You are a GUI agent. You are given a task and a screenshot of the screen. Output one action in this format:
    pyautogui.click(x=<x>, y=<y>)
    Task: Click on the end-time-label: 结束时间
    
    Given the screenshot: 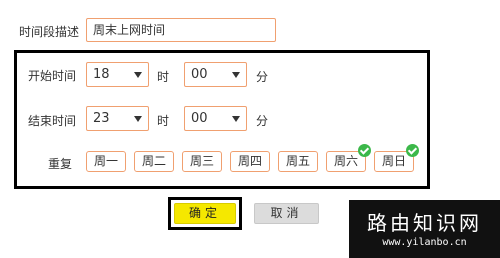 What is the action you would take?
    pyautogui.click(x=52, y=121)
    